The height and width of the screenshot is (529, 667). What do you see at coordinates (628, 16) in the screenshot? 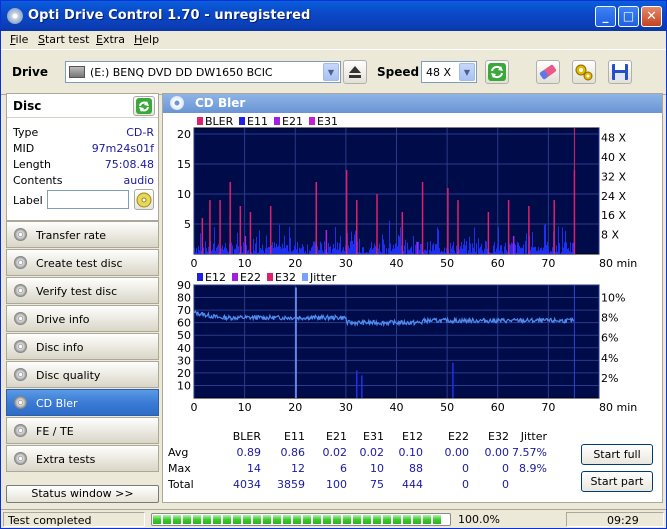
I see `maximize-button: □` at bounding box center [628, 16].